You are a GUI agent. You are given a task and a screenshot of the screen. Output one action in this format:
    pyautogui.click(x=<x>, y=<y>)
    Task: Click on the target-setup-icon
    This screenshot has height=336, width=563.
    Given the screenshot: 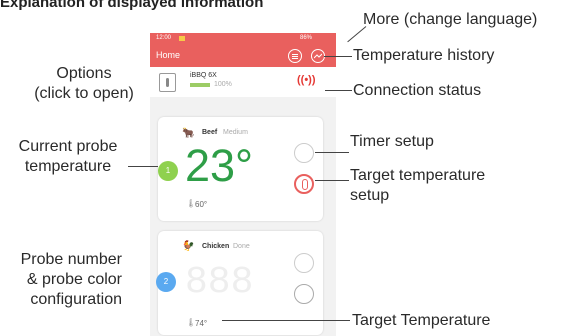 What is the action you would take?
    pyautogui.click(x=304, y=184)
    